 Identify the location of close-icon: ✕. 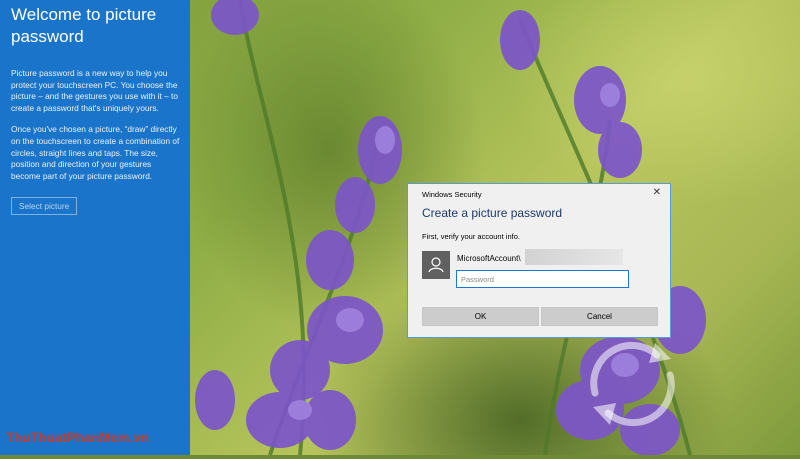
(657, 192).